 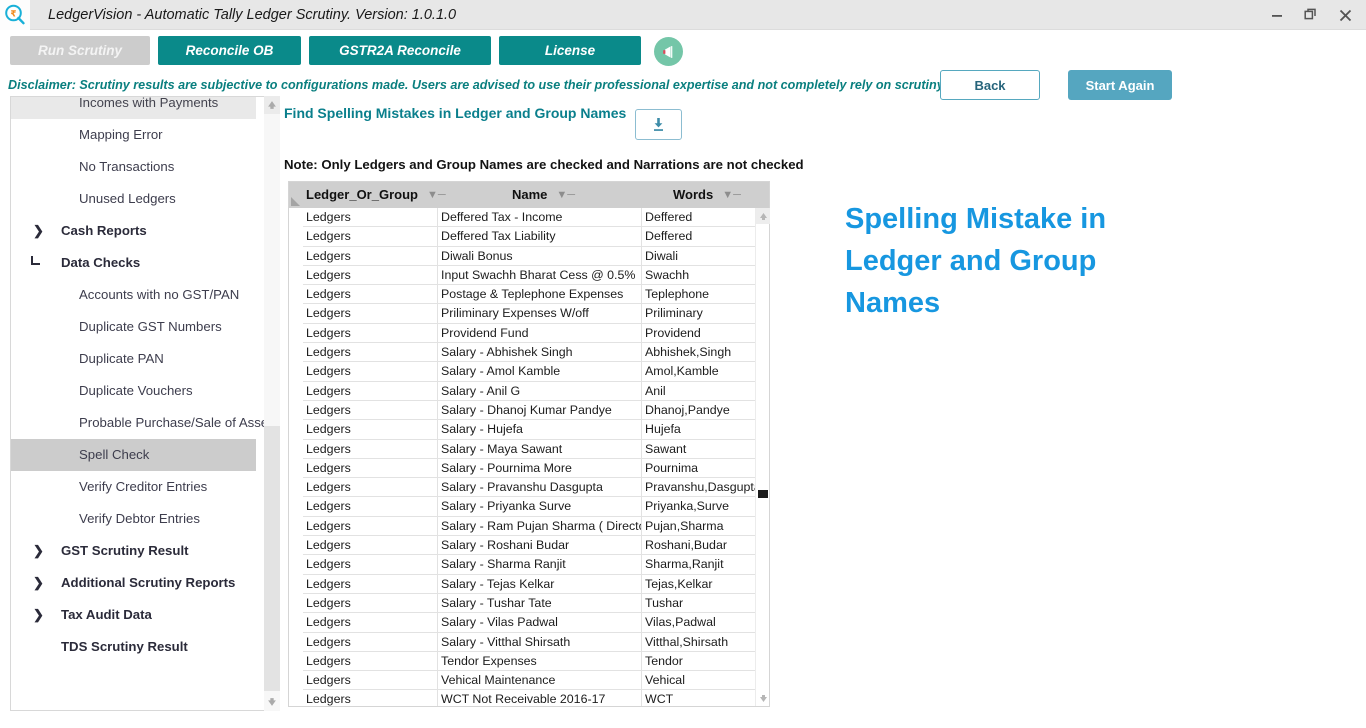 I want to click on table-cell-words: Priyanka,Surve, so click(x=698, y=507).